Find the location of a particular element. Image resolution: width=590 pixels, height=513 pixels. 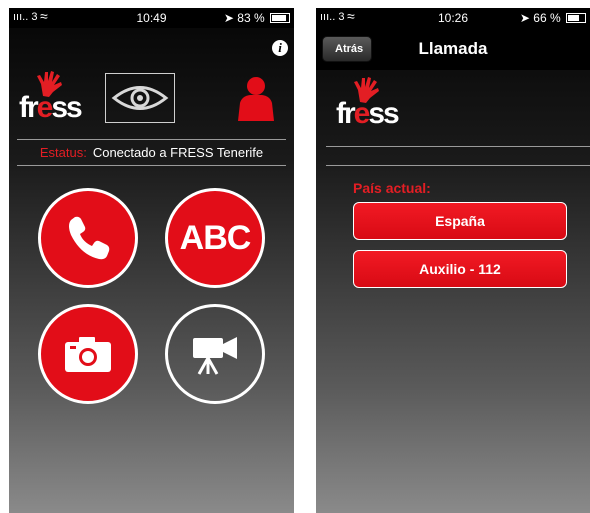

status-bar: ııı.. 3 ≈ 10:49 ➤ 83 % is located at coordinates (151, 18).